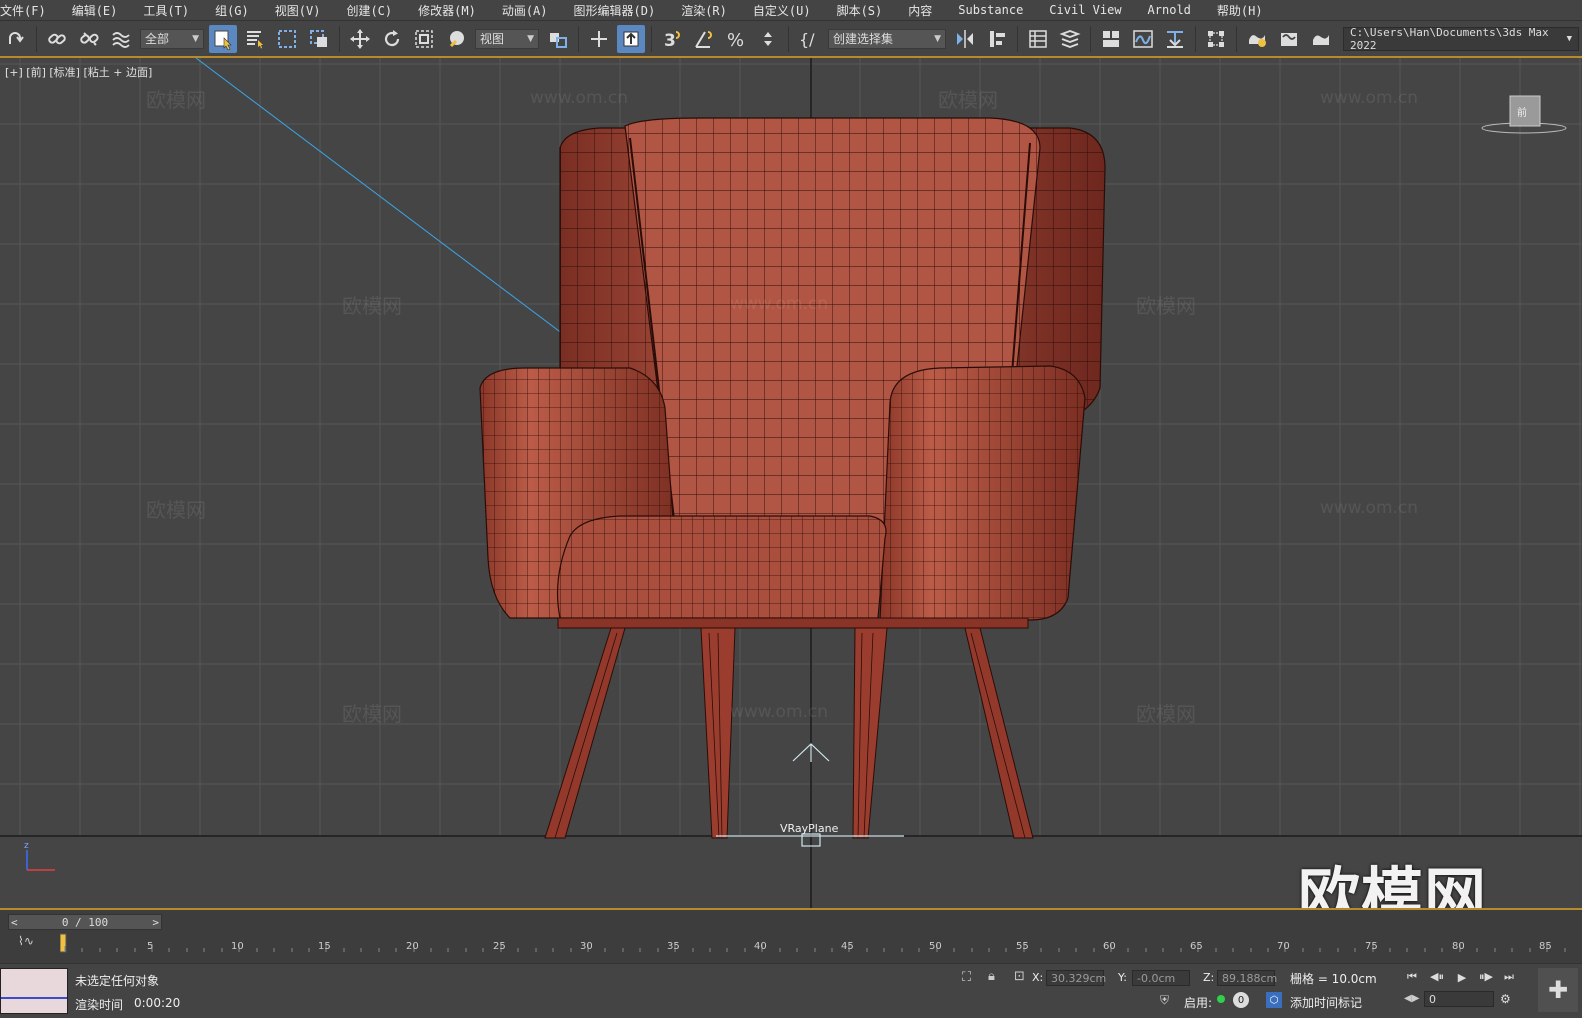  I want to click on snap-3d-icon: 3, so click(672, 39).